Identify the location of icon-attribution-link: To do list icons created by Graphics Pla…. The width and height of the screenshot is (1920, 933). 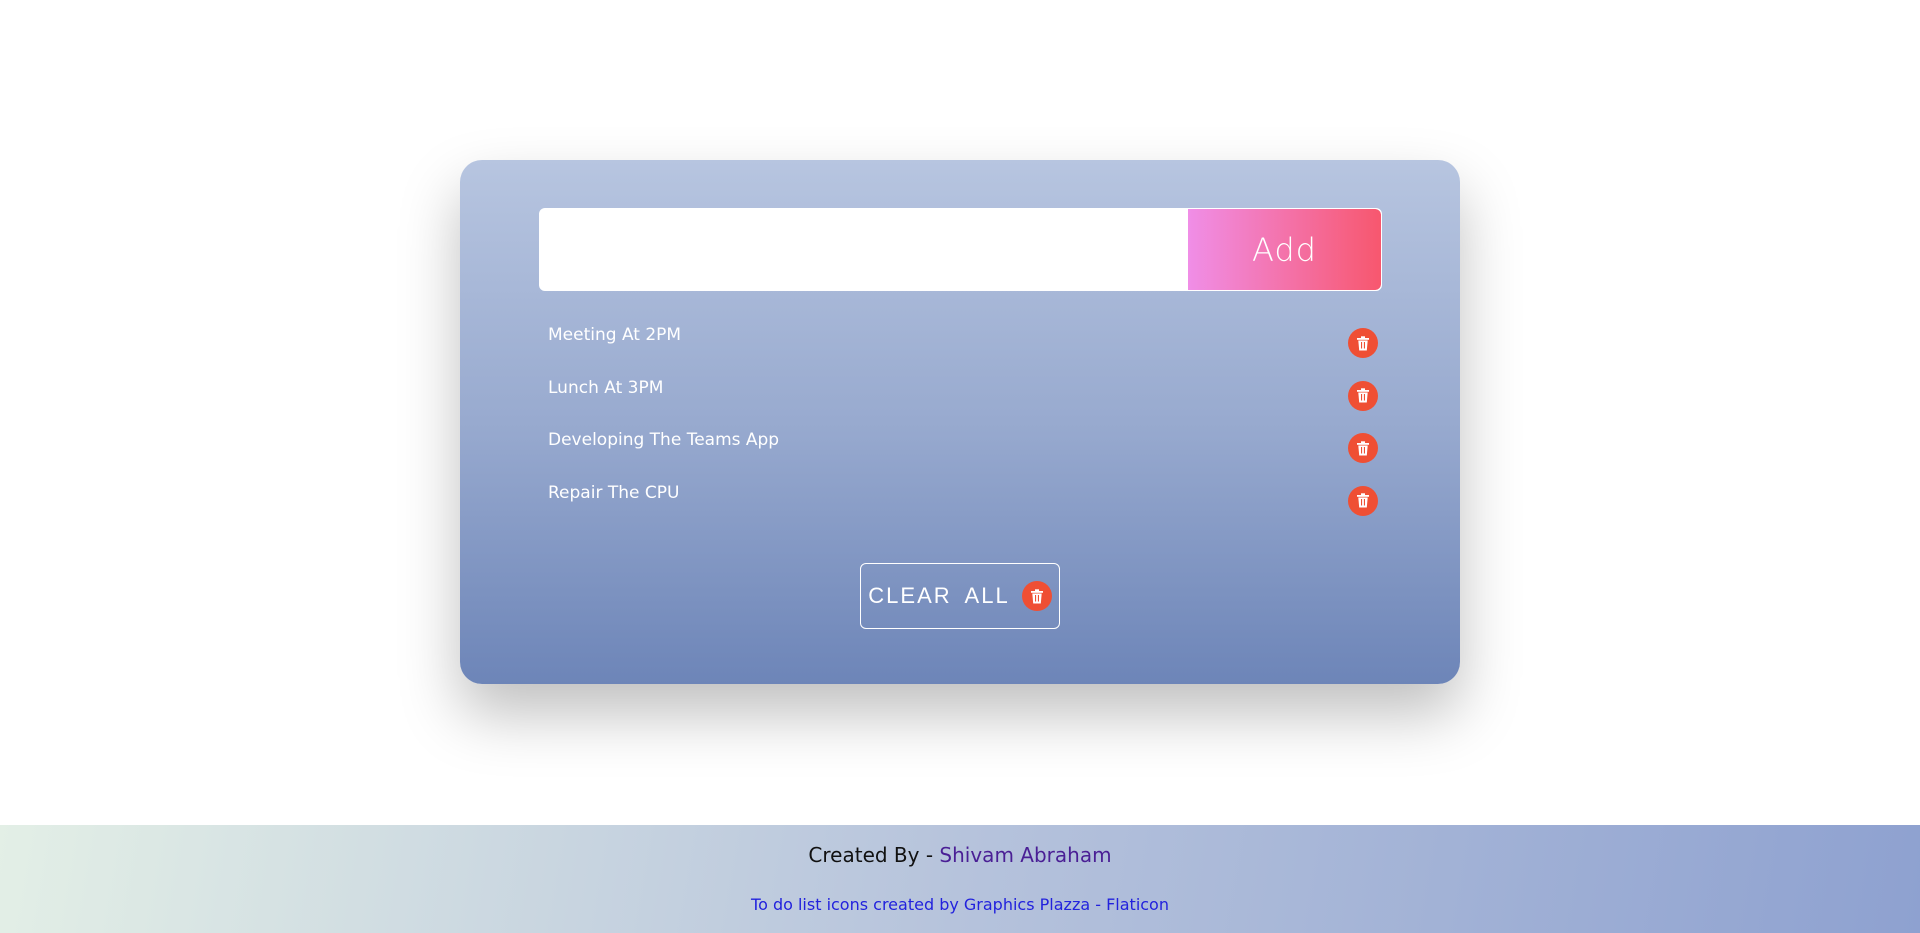
(960, 904).